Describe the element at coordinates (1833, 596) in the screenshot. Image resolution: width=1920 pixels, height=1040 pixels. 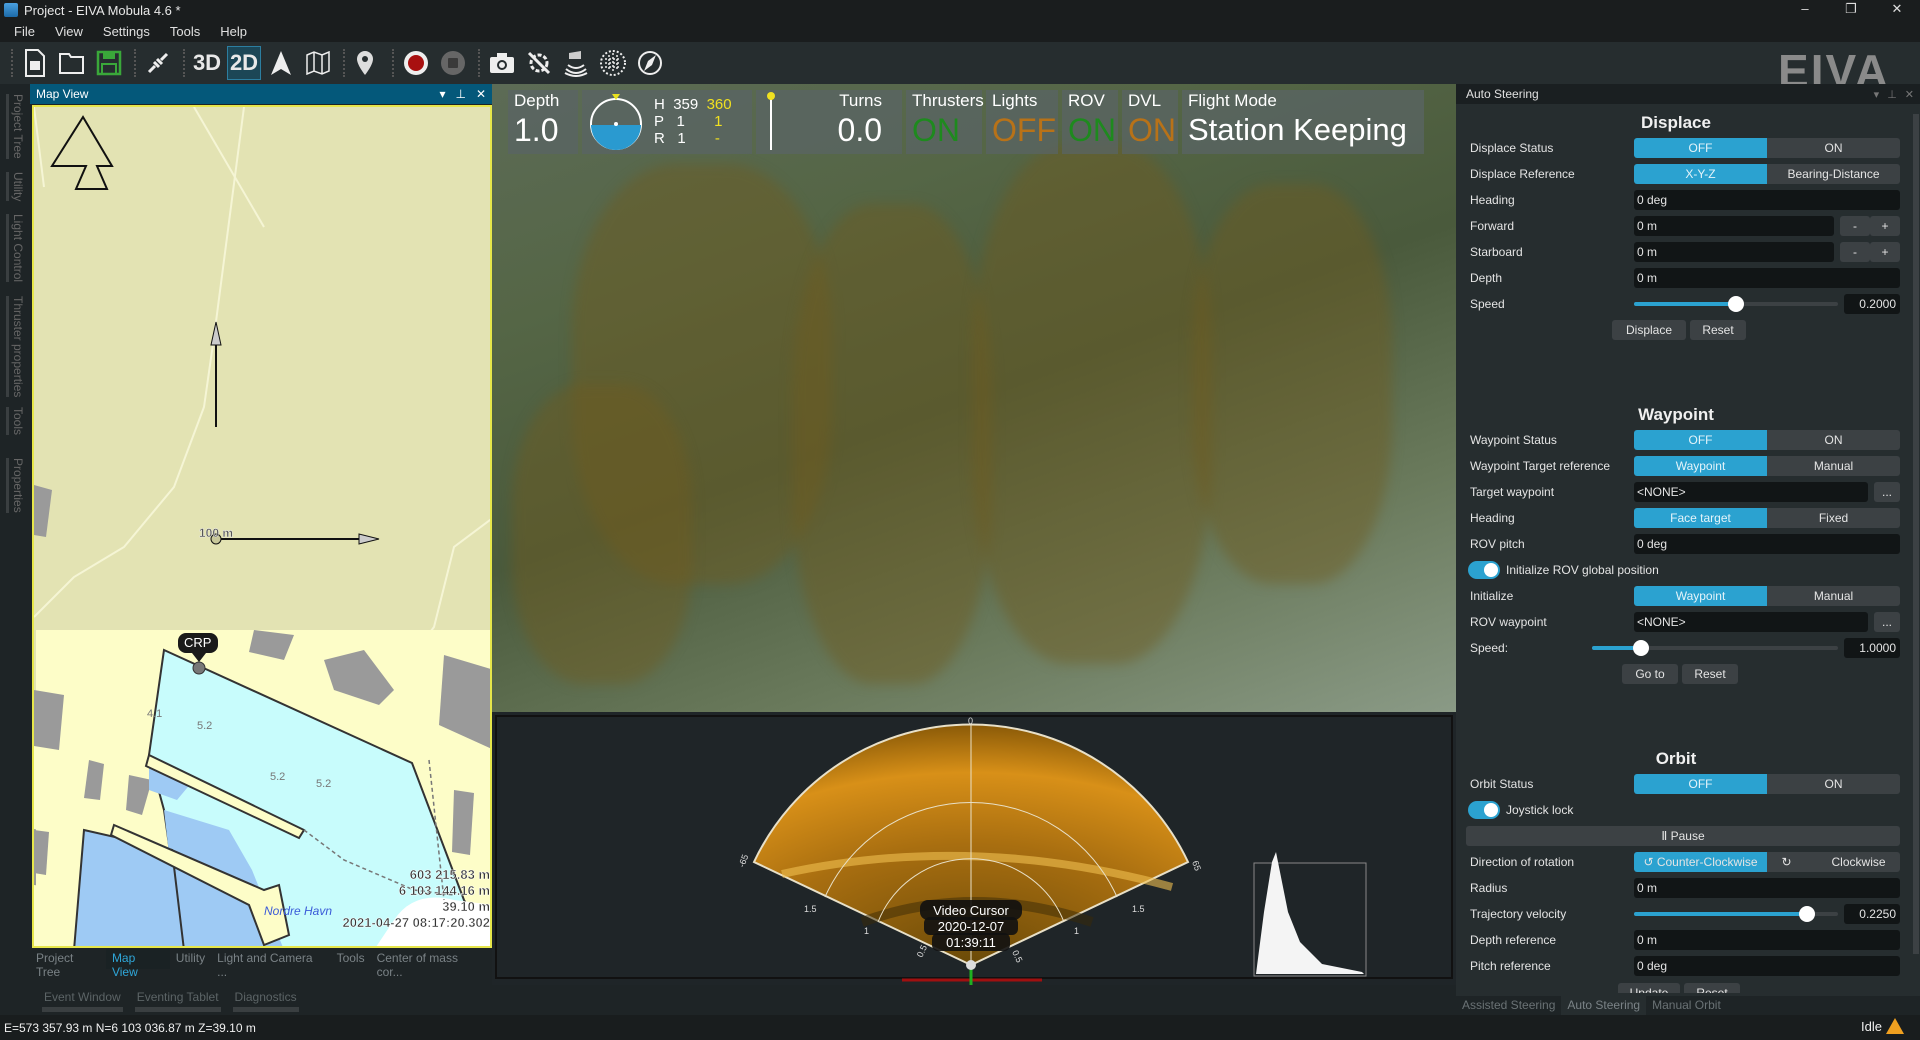
I see `initialize-manual: Manual` at that location.